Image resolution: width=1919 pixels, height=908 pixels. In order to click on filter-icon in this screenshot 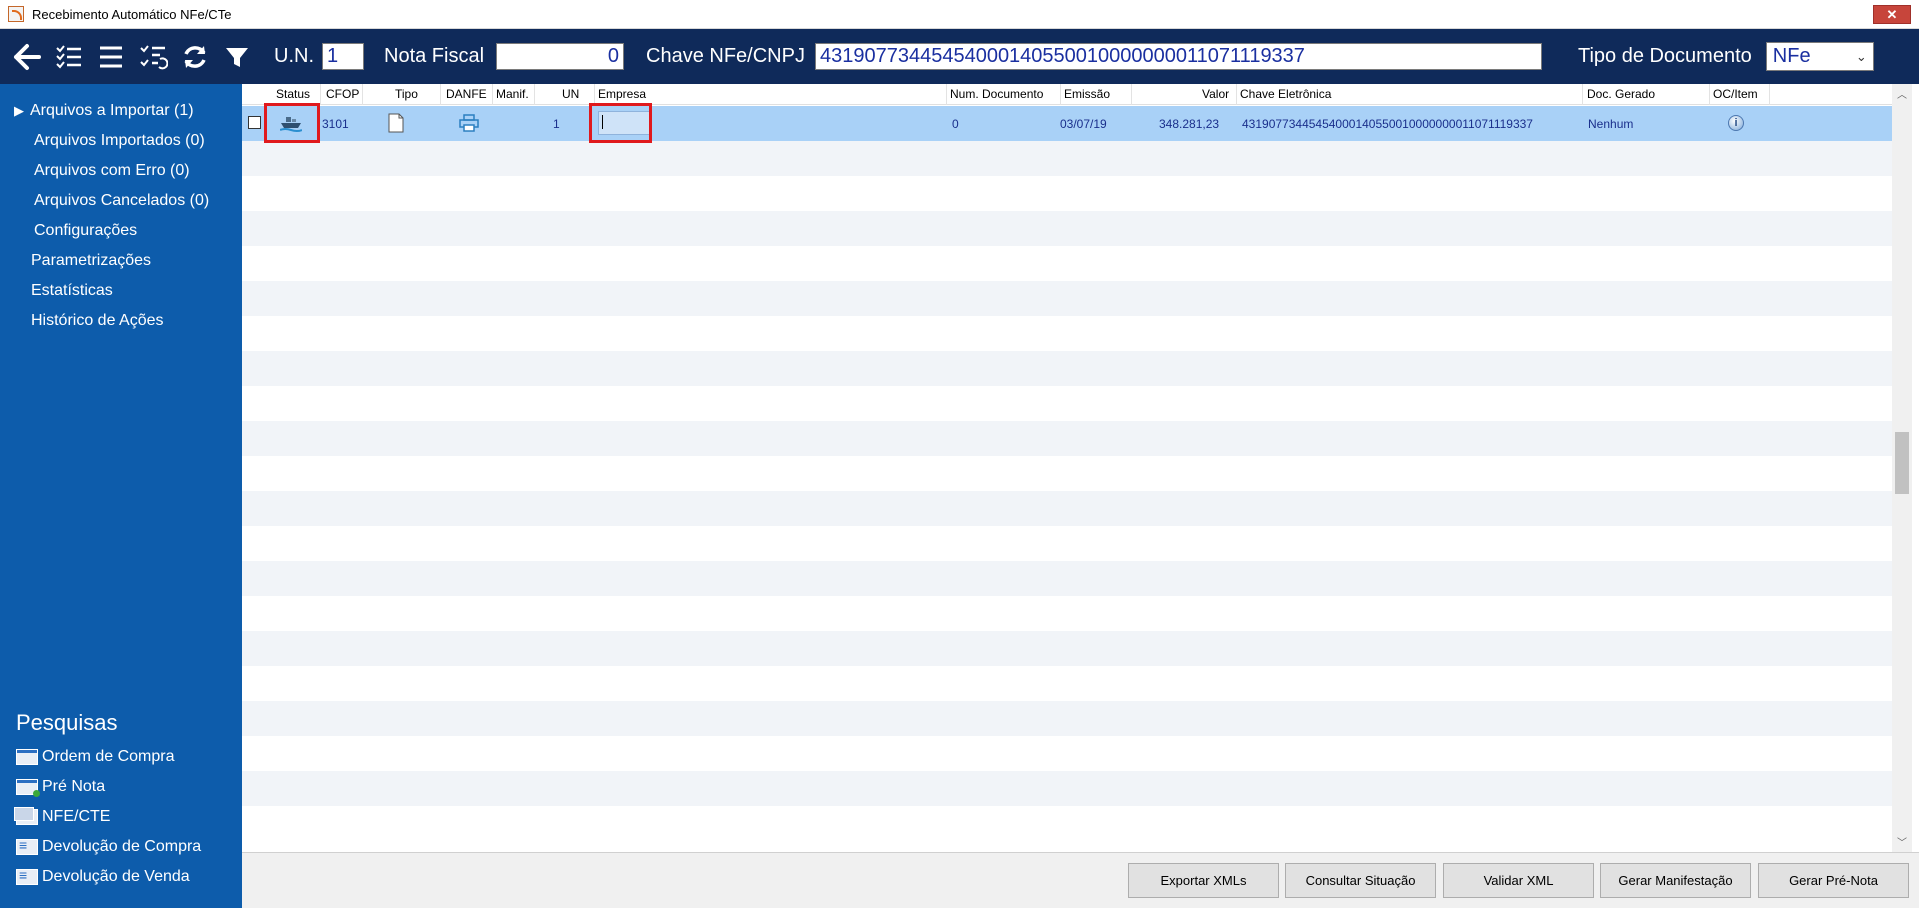, I will do `click(237, 57)`.